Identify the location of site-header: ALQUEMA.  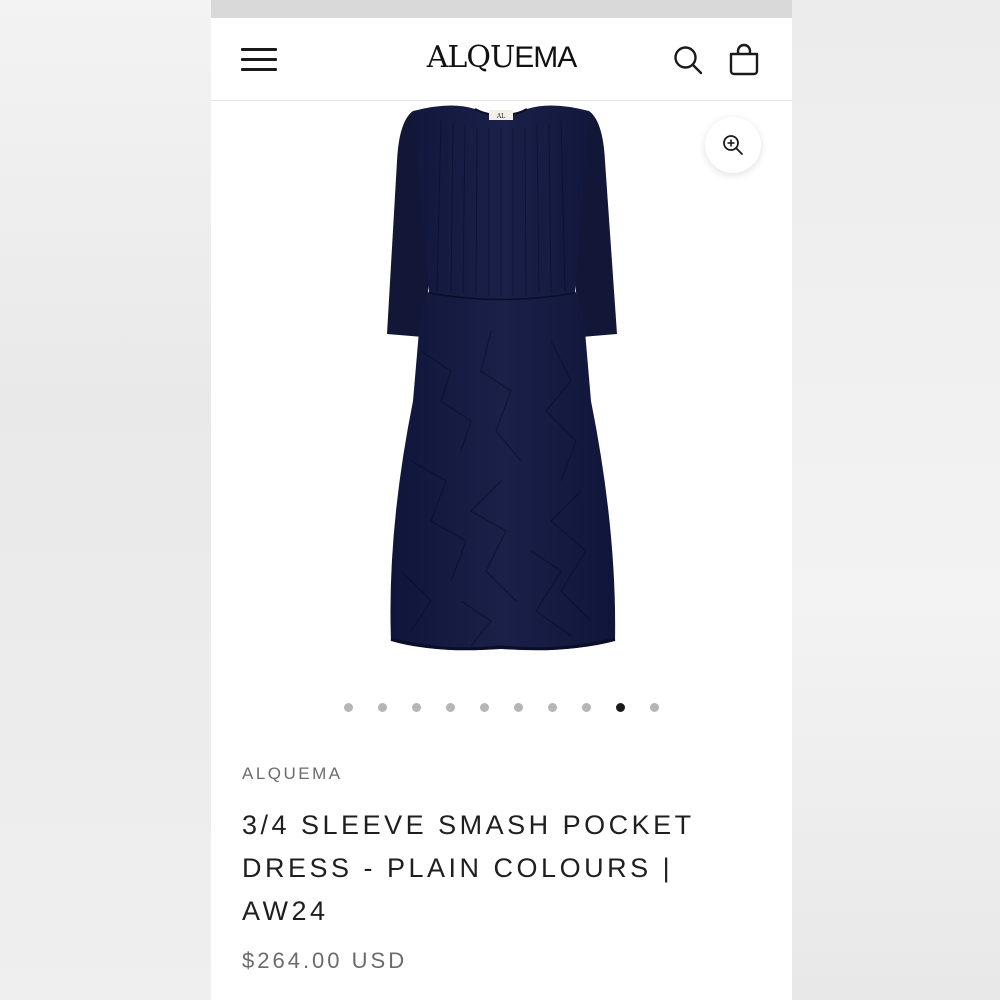
(501, 59).